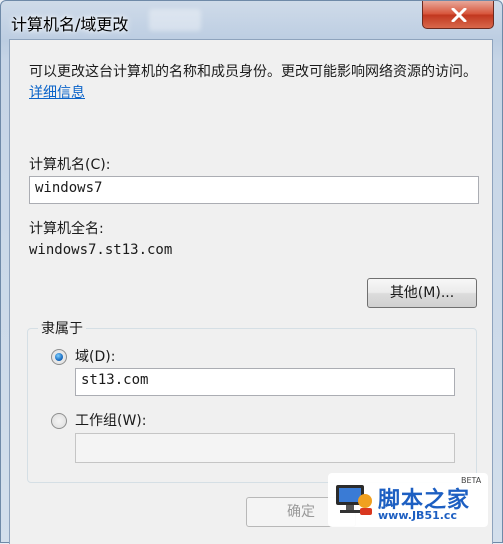  What do you see at coordinates (115, 380) in the screenshot?
I see `domain-value: st13.com` at bounding box center [115, 380].